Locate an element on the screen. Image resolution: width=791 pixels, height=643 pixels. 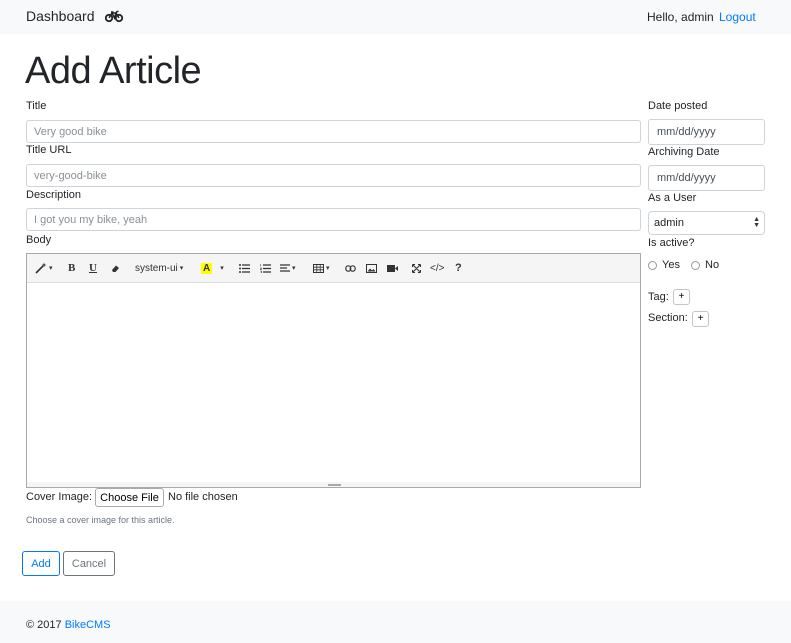
editor-resize-handle is located at coordinates (333, 484).